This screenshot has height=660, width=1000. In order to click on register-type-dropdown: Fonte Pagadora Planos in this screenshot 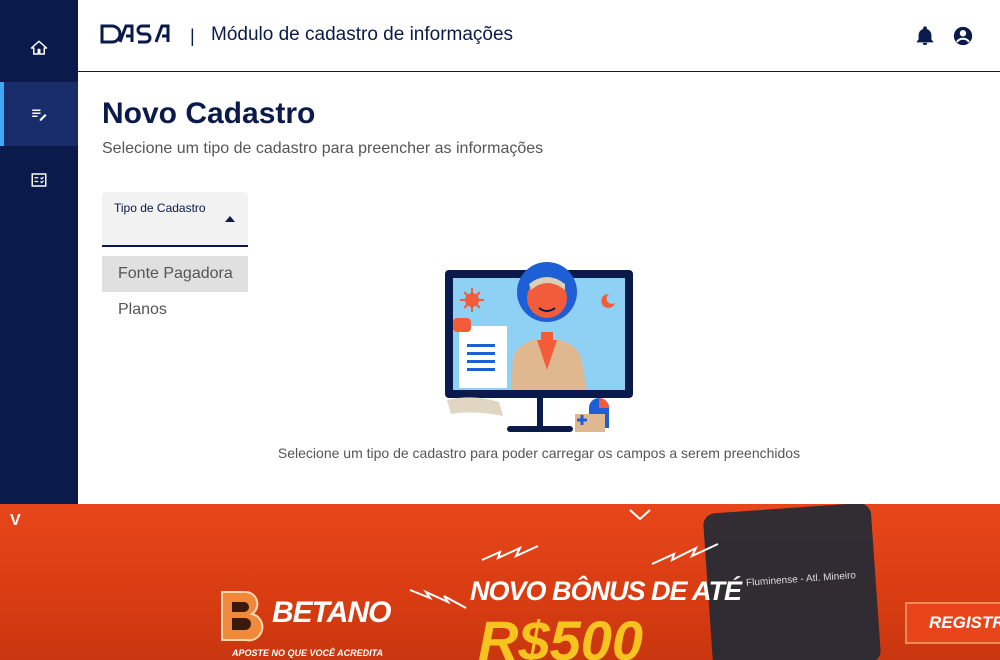, I will do `click(175, 292)`.